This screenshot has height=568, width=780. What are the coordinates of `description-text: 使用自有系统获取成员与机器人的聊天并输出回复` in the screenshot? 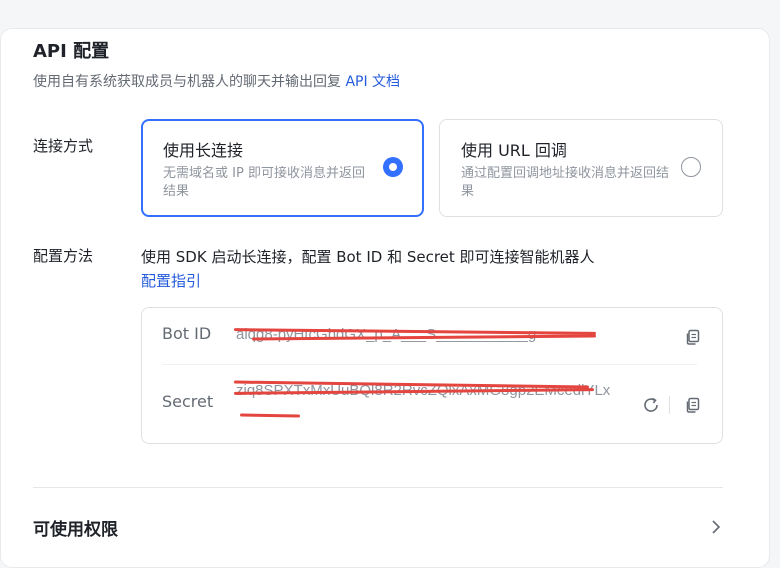 It's located at (187, 82).